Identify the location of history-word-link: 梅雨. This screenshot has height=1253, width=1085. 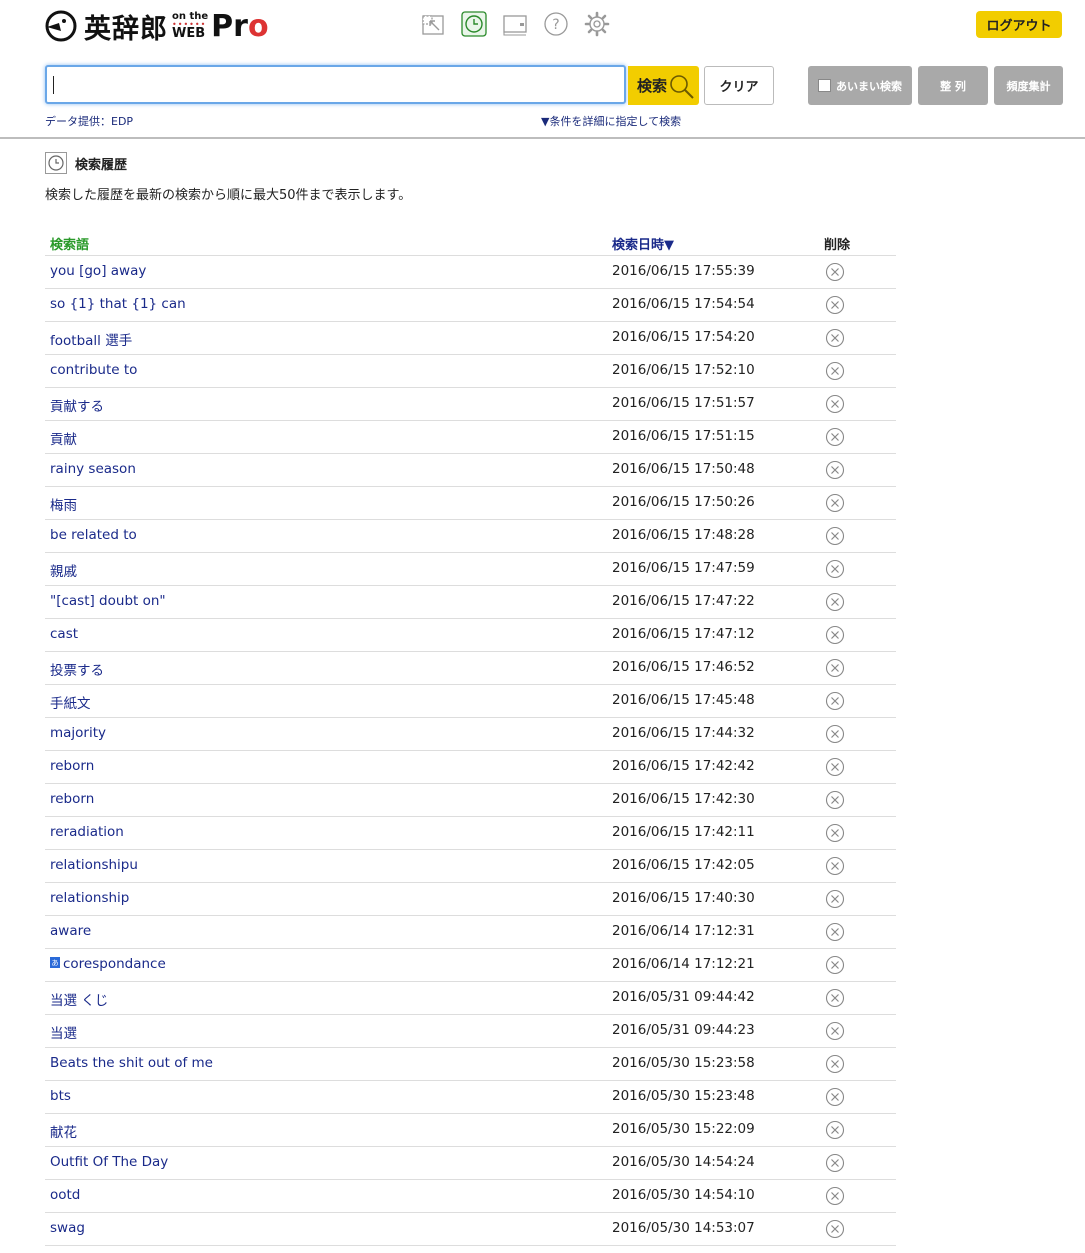
(63, 504).